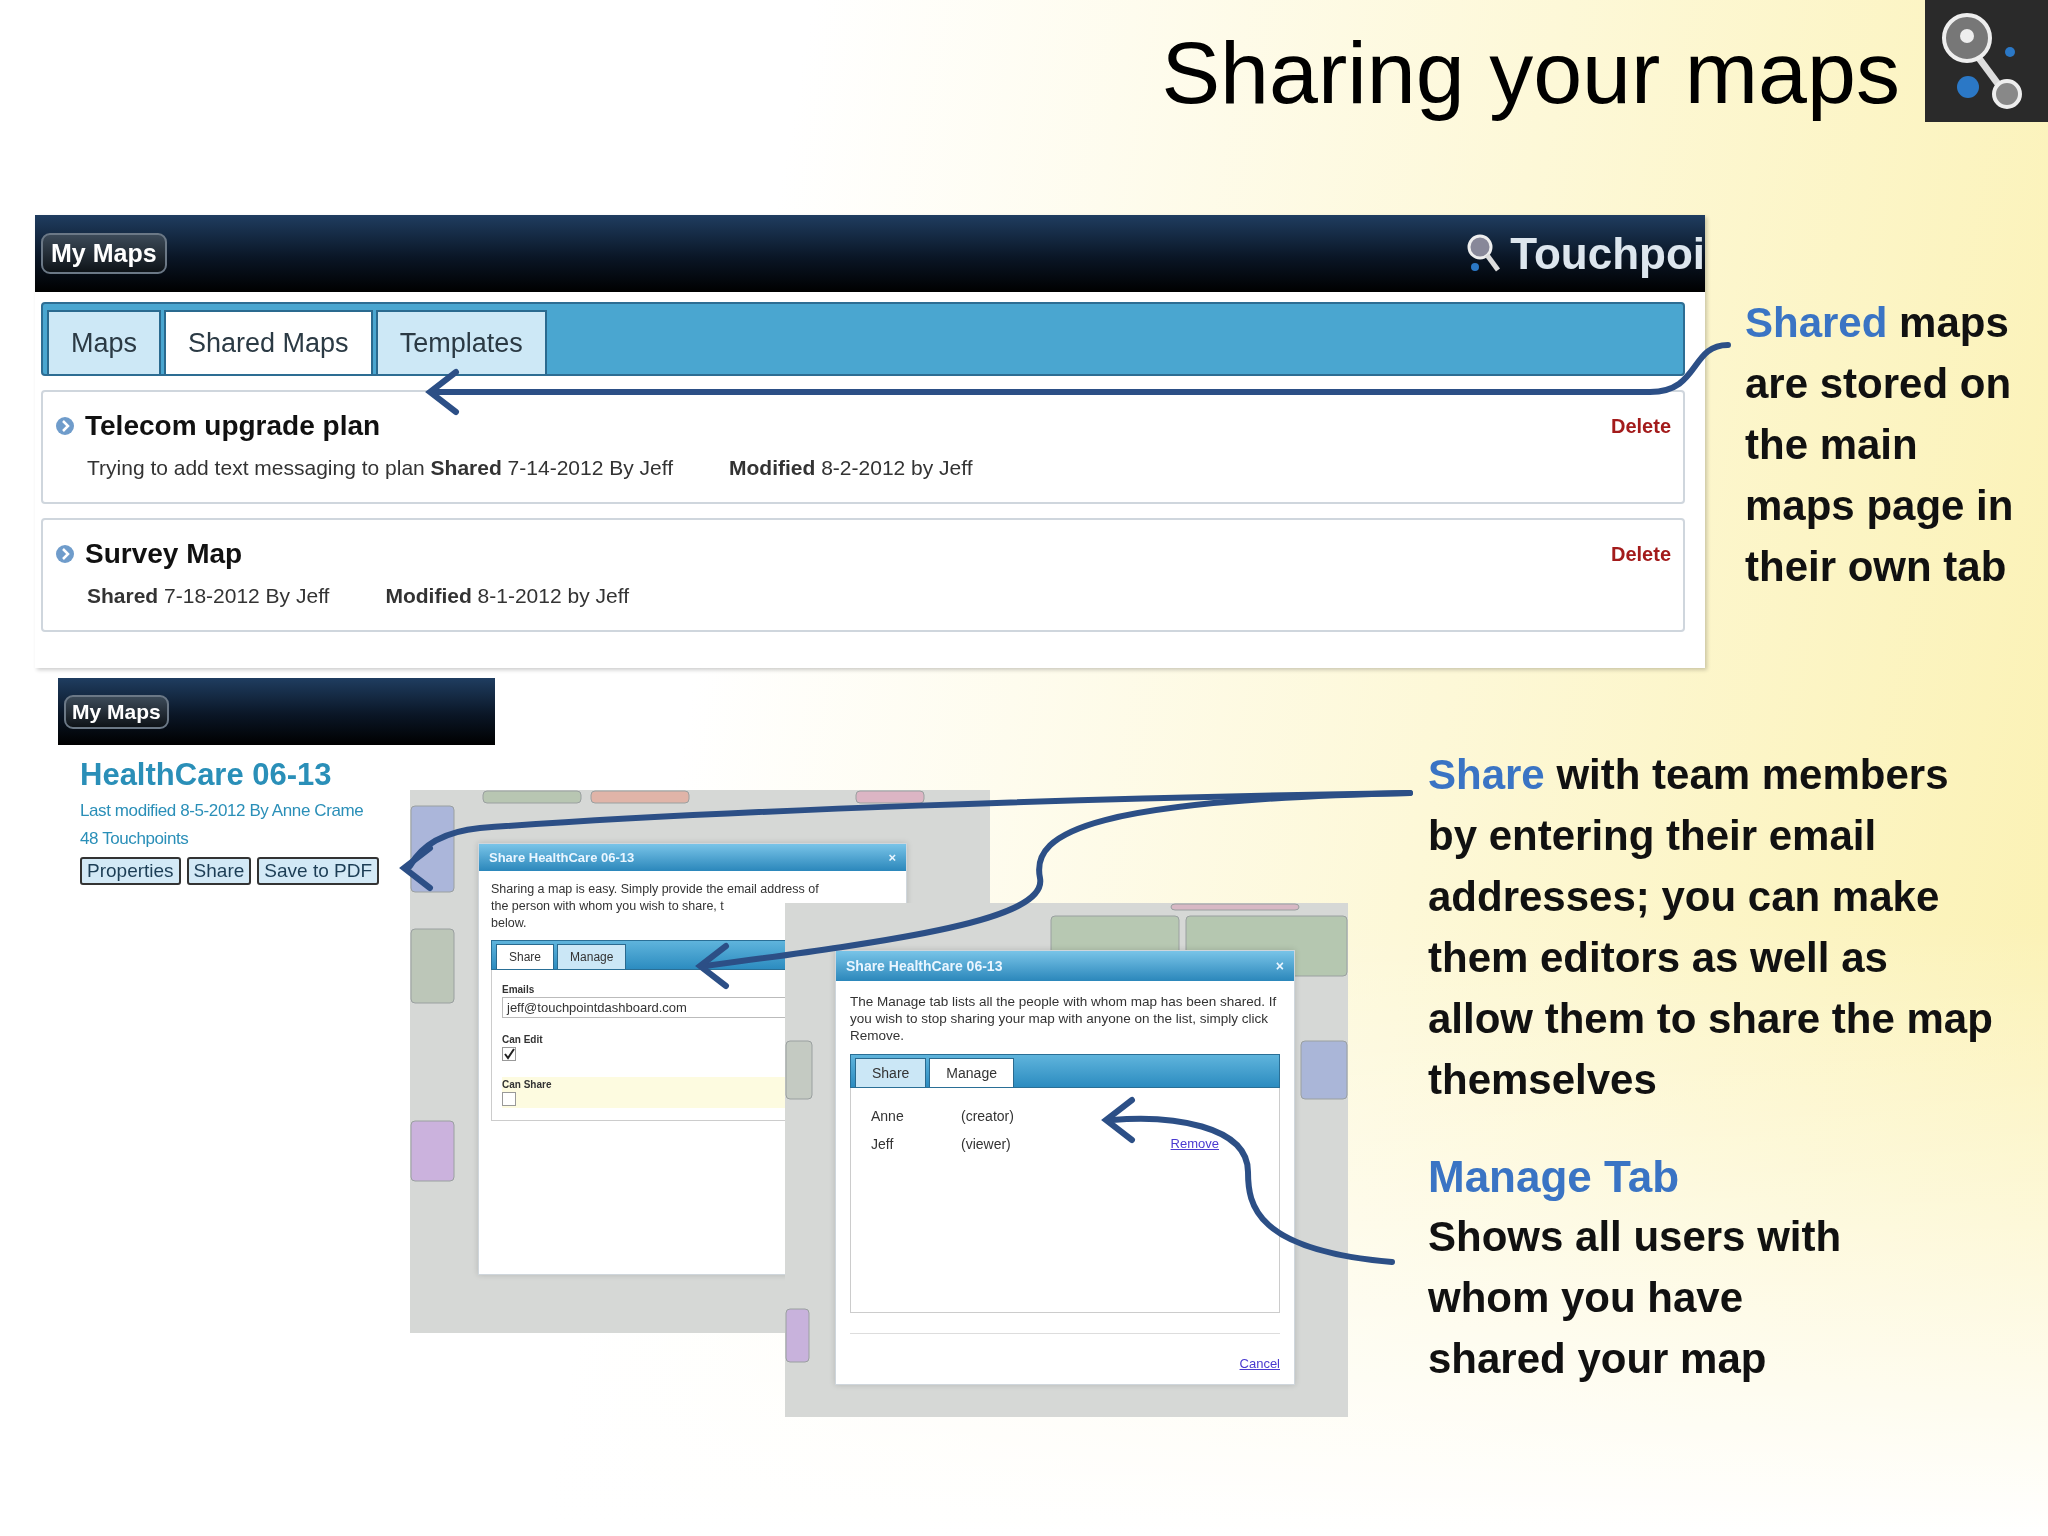  Describe the element at coordinates (608, 906) in the screenshot. I see `dialog-text: the person with whom you wish to share, t` at that location.